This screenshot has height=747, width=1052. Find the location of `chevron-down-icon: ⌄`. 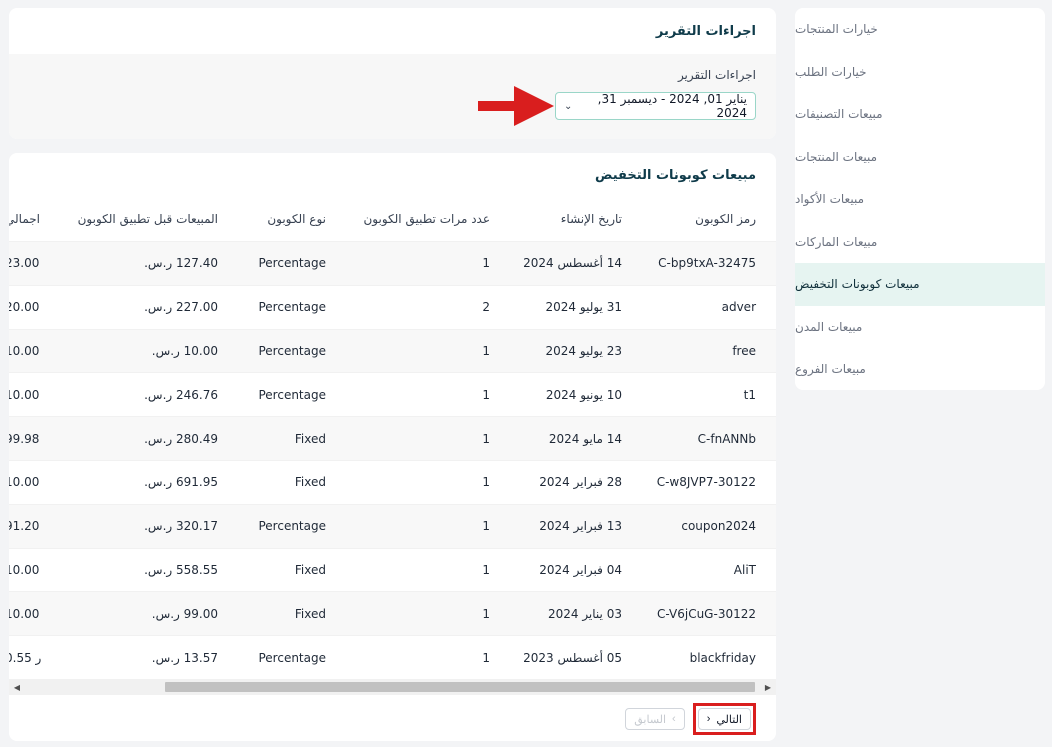

chevron-down-icon: ⌄ is located at coordinates (568, 106).